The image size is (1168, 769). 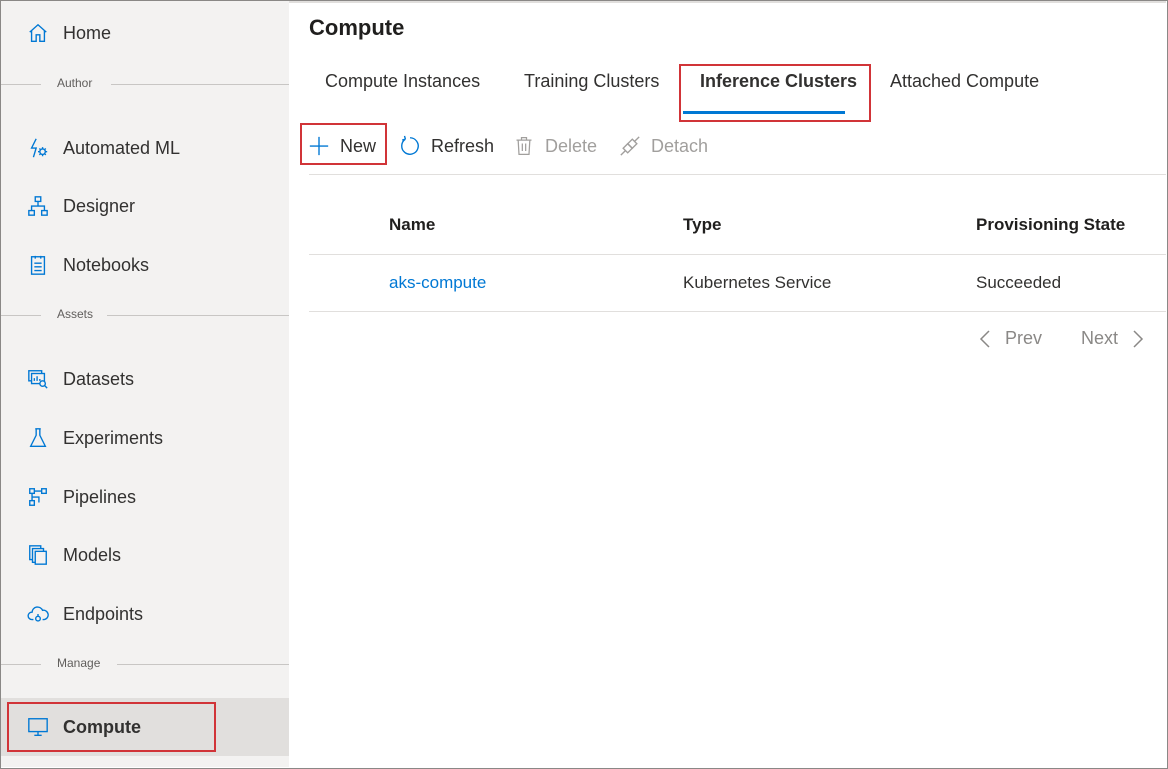 I want to click on sidebar-item-label: Automated ML, so click(x=122, y=147).